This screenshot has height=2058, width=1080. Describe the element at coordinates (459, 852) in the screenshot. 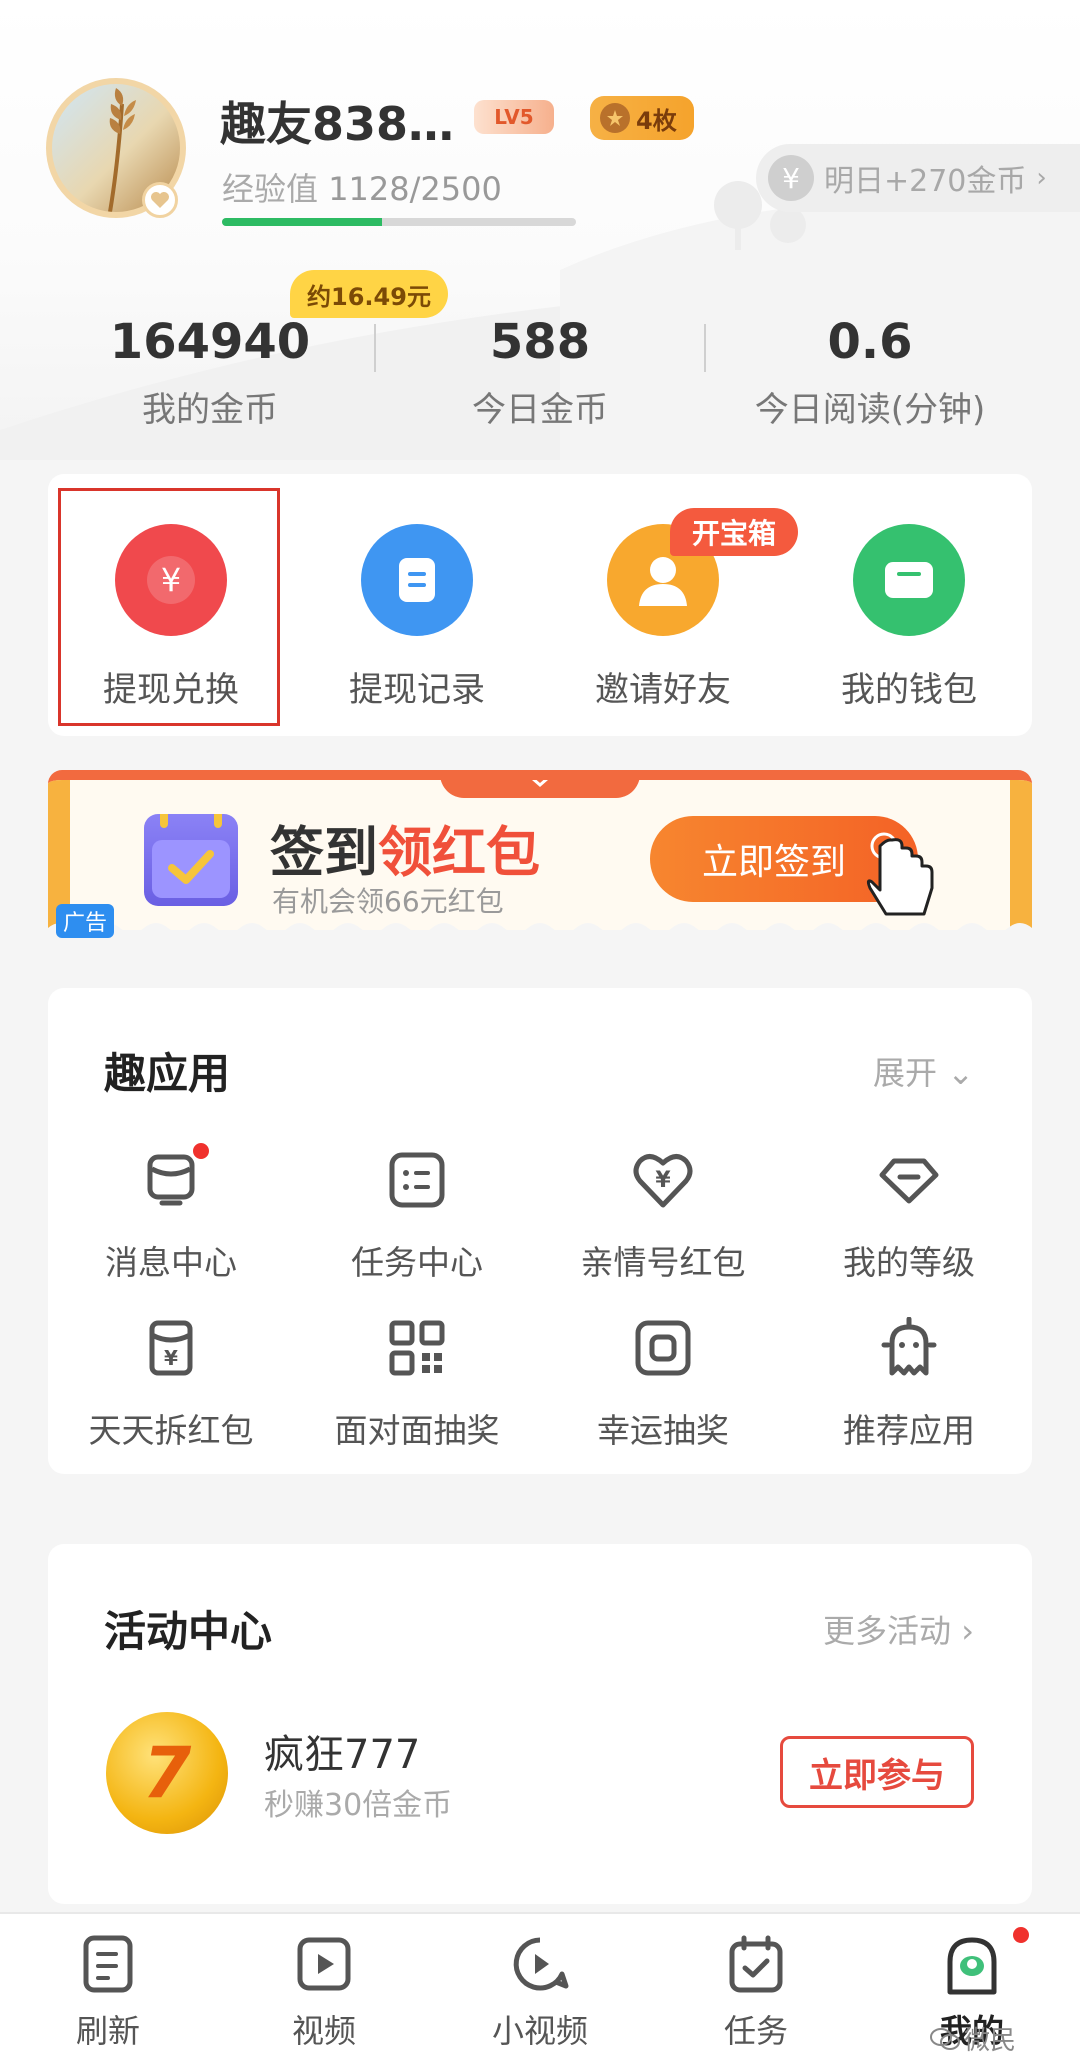

I see `banner-title-red: 领红包` at that location.